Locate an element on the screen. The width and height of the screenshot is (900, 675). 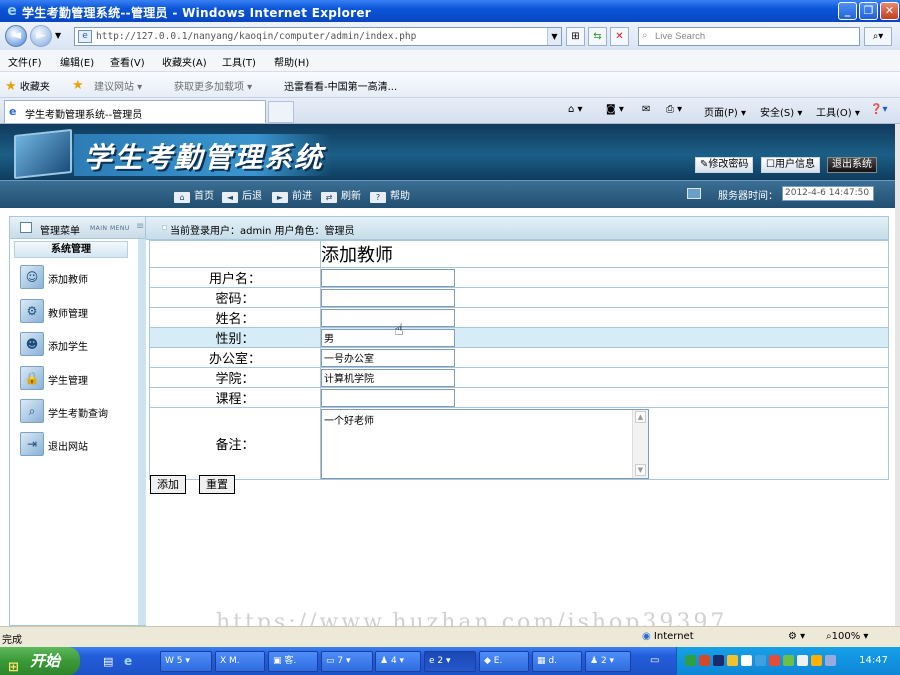
help-icon: ❓▾ is located at coordinates (878, 109).